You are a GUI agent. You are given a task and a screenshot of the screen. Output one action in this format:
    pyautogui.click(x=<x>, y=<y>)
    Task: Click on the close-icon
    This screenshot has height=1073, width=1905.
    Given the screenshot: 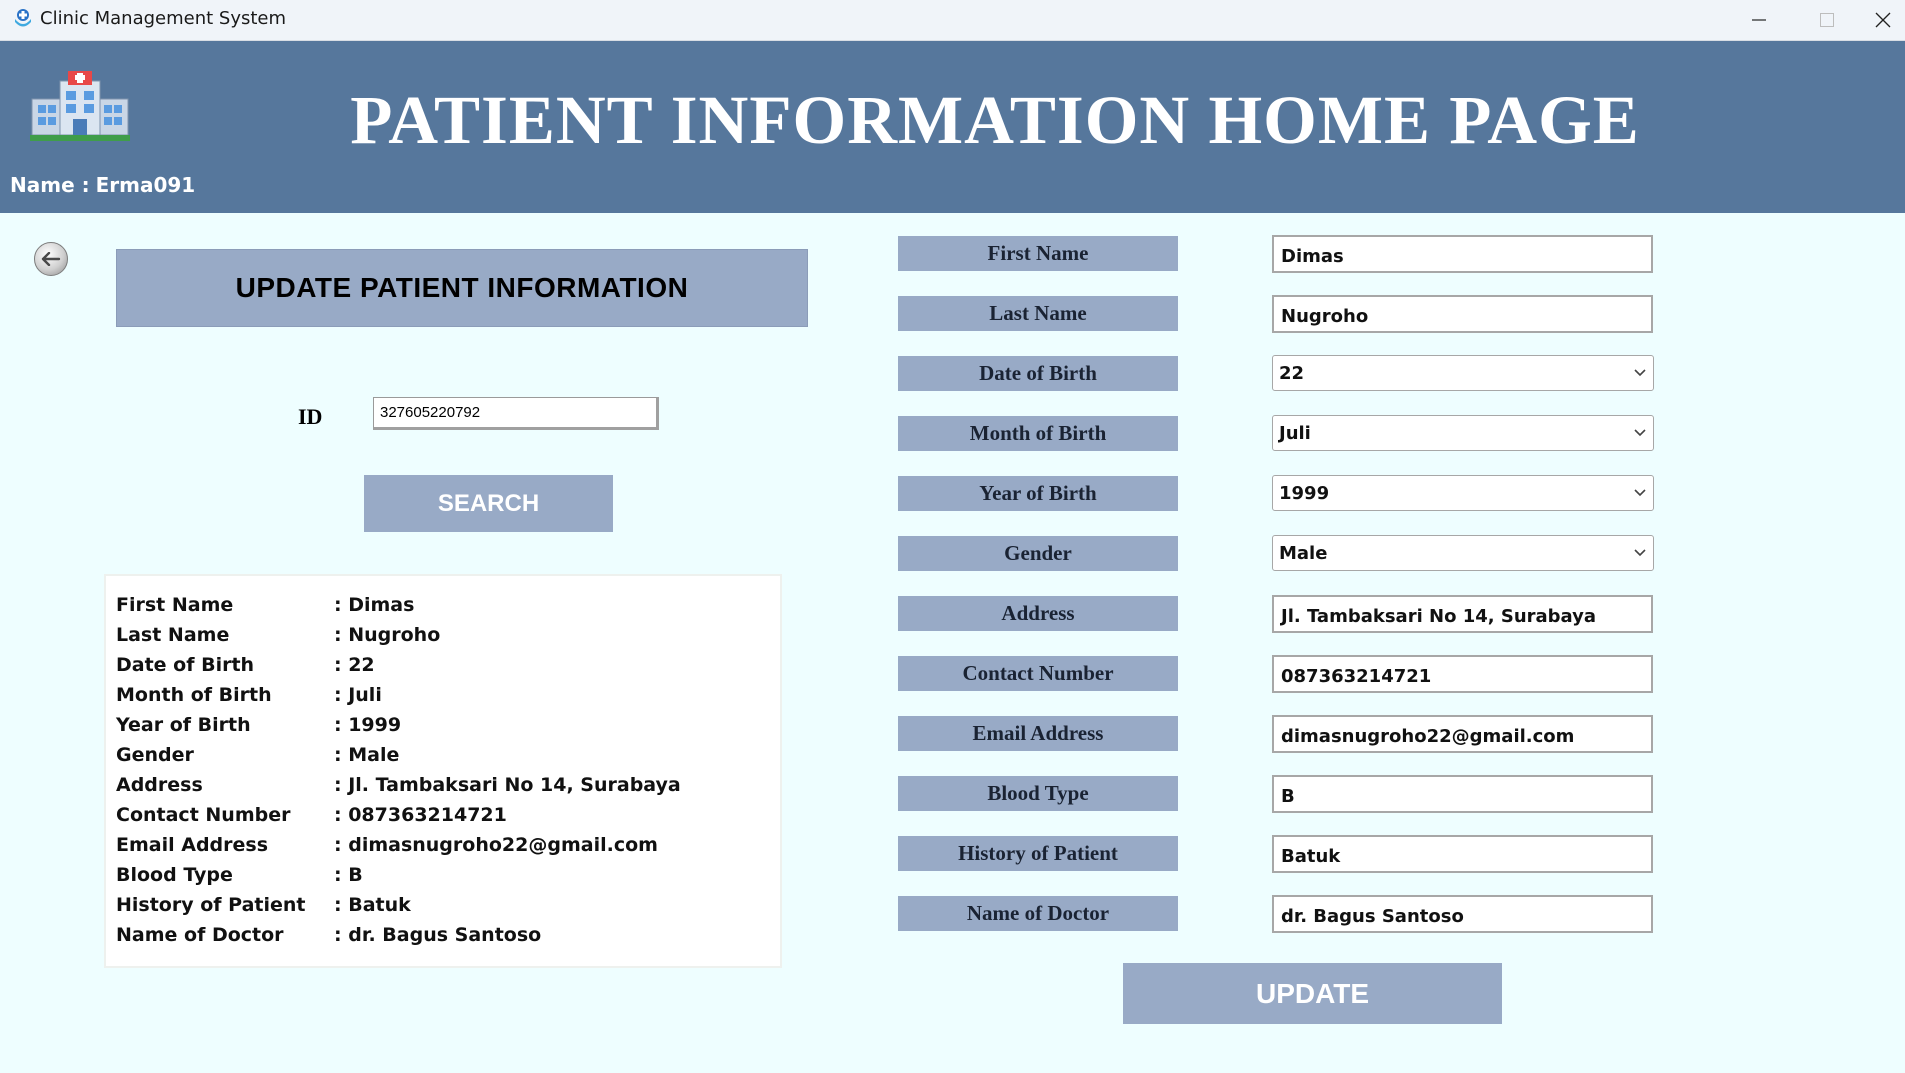 What is the action you would take?
    pyautogui.click(x=1883, y=20)
    